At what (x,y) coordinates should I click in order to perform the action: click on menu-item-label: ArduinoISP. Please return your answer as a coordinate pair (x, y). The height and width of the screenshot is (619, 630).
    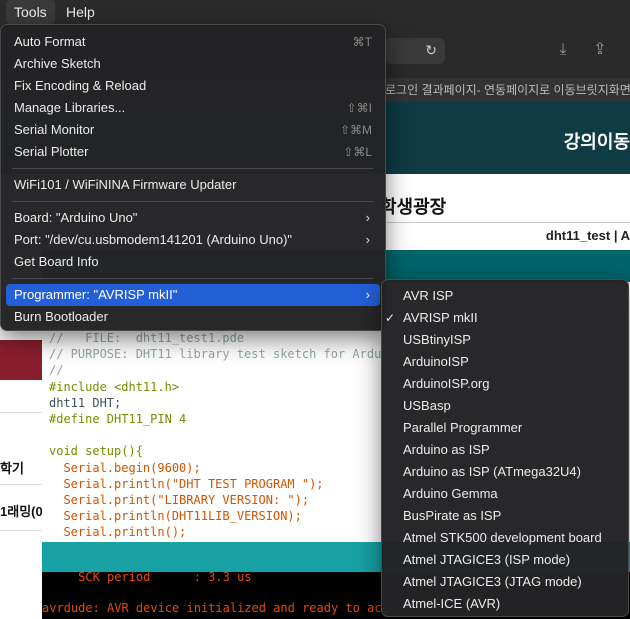
    Looking at the image, I should click on (436, 361).